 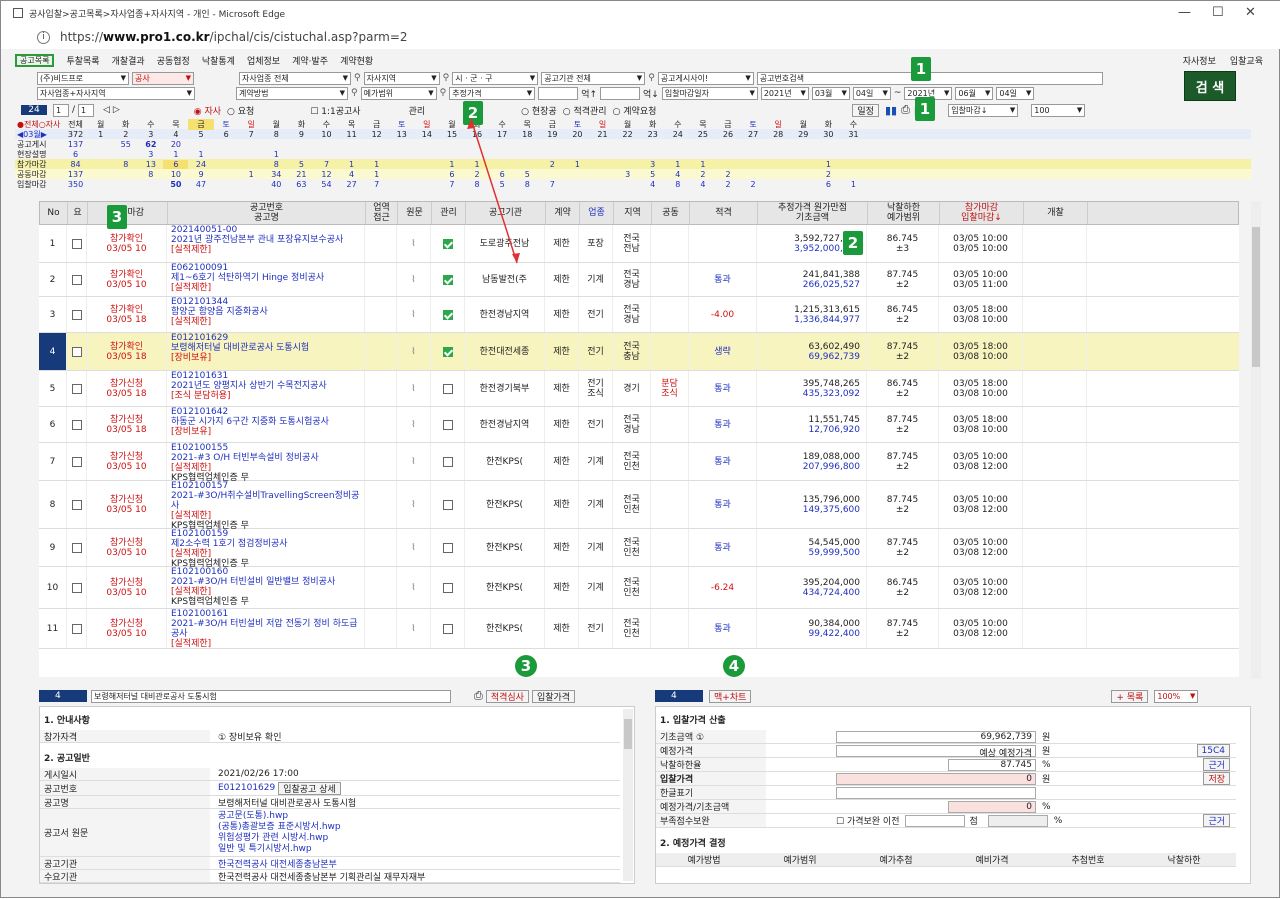 I want to click on annotation-arrow, so click(x=493, y=191).